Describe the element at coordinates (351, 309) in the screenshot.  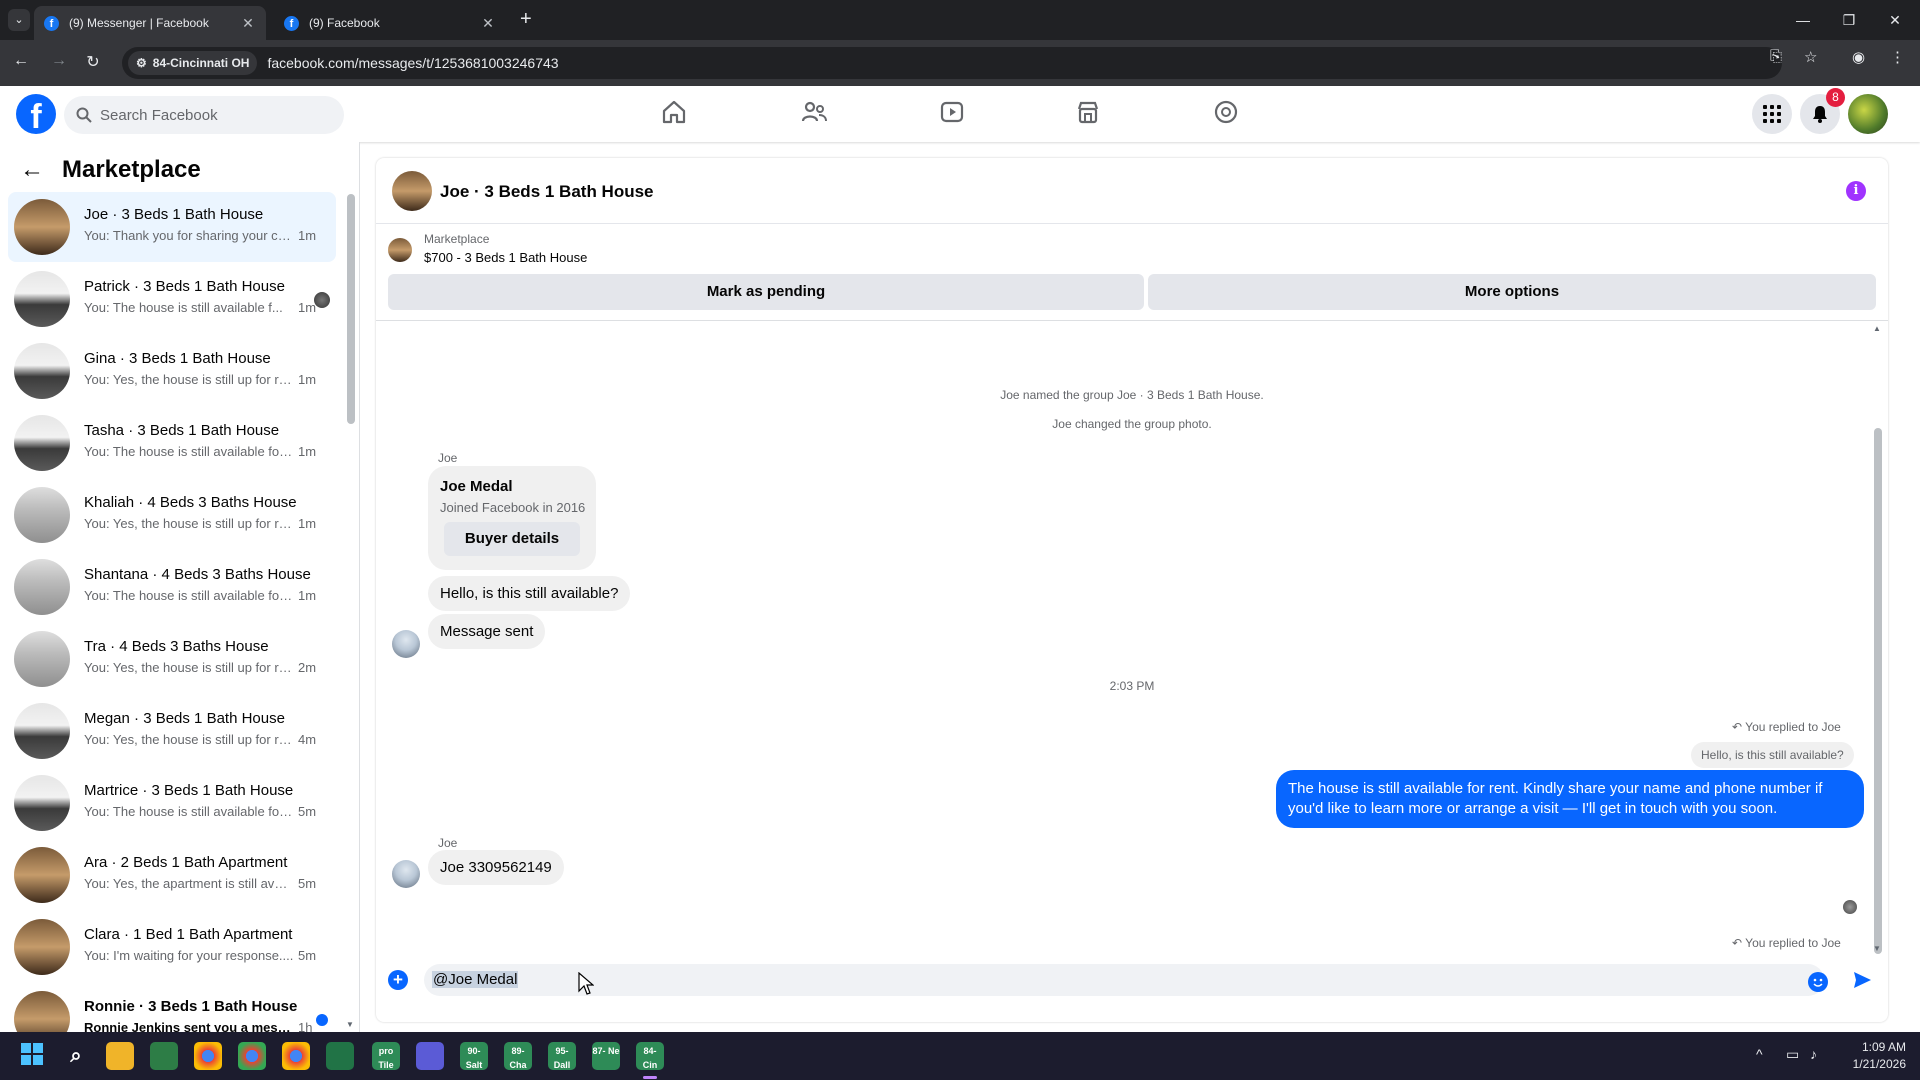
I see `sidebar-scrollbar` at that location.